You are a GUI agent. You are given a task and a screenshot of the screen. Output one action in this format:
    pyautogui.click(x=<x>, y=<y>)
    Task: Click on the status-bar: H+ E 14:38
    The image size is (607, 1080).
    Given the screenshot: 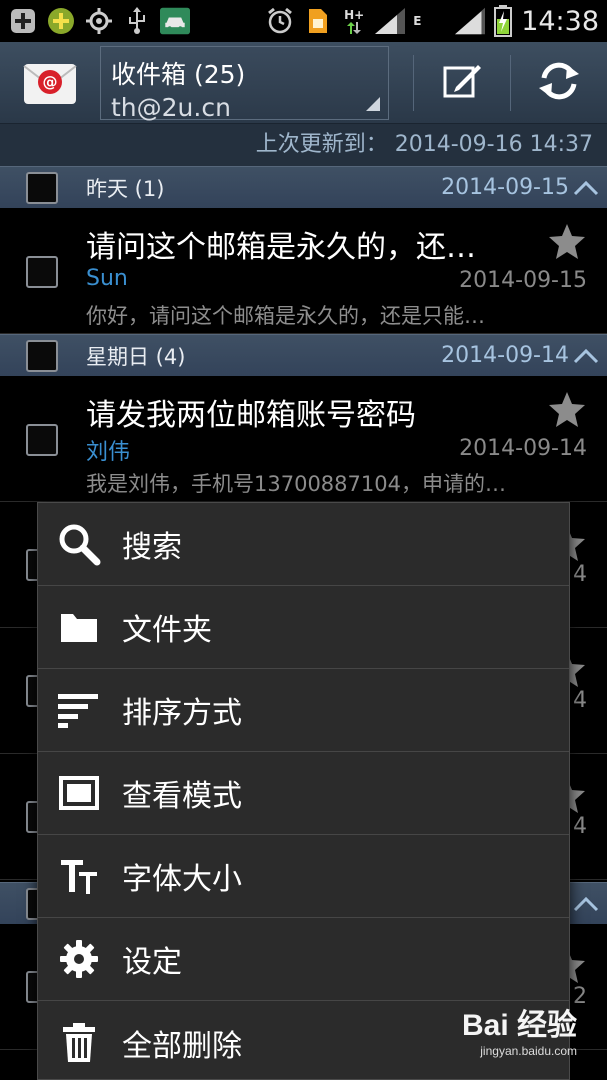 What is the action you would take?
    pyautogui.click(x=303, y=21)
    